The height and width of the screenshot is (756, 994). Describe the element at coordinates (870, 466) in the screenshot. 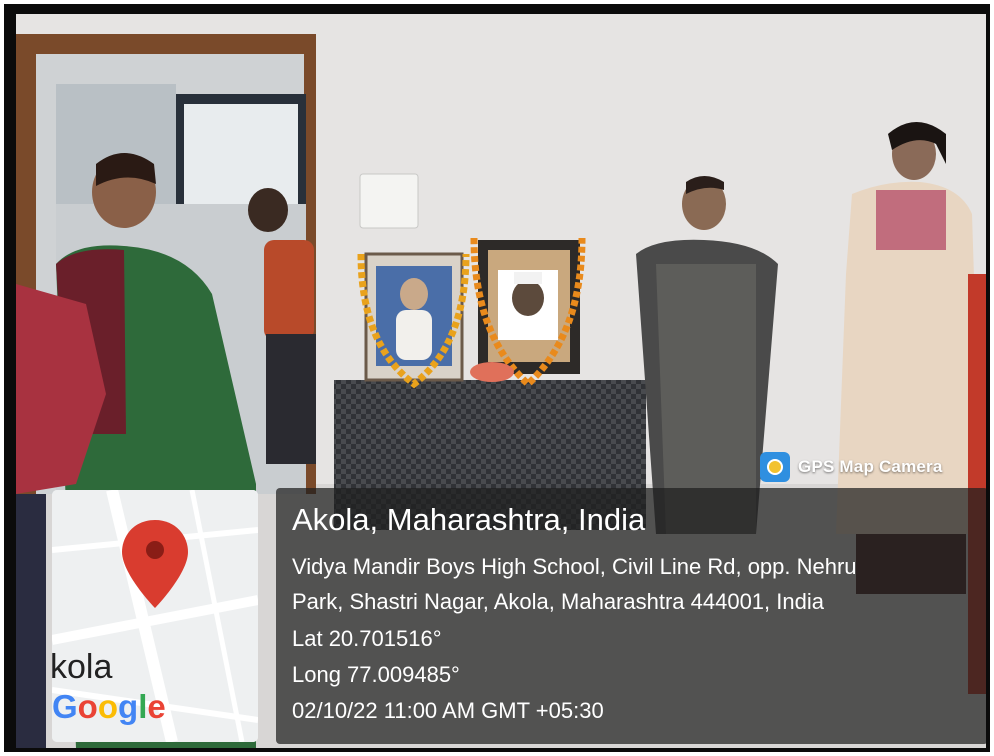

I see `badge-label: GPS Map Camera` at that location.